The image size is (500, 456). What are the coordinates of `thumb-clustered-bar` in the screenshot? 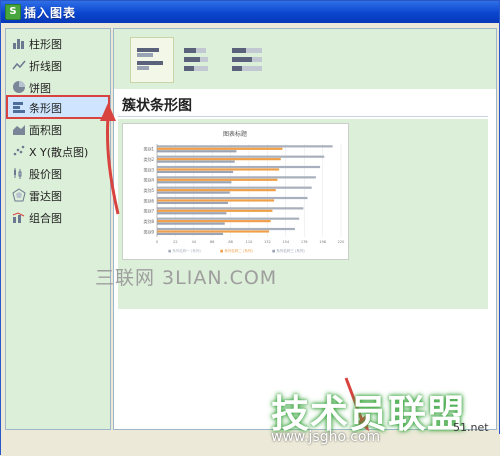 It's located at (152, 60).